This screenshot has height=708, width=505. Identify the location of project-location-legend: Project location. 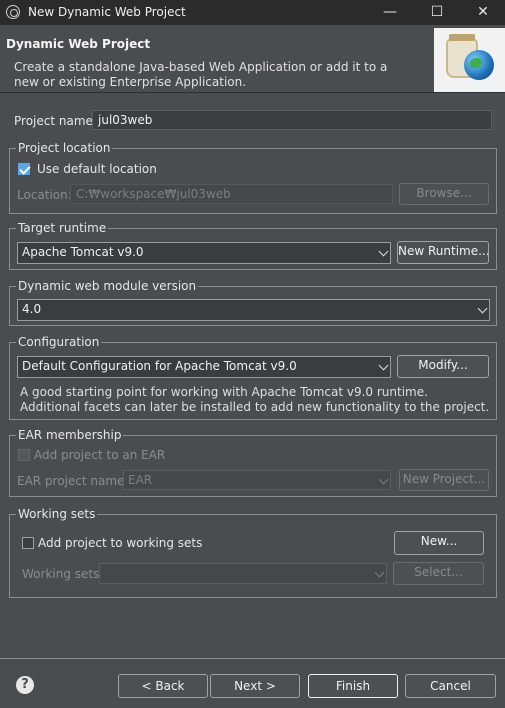
(64, 148).